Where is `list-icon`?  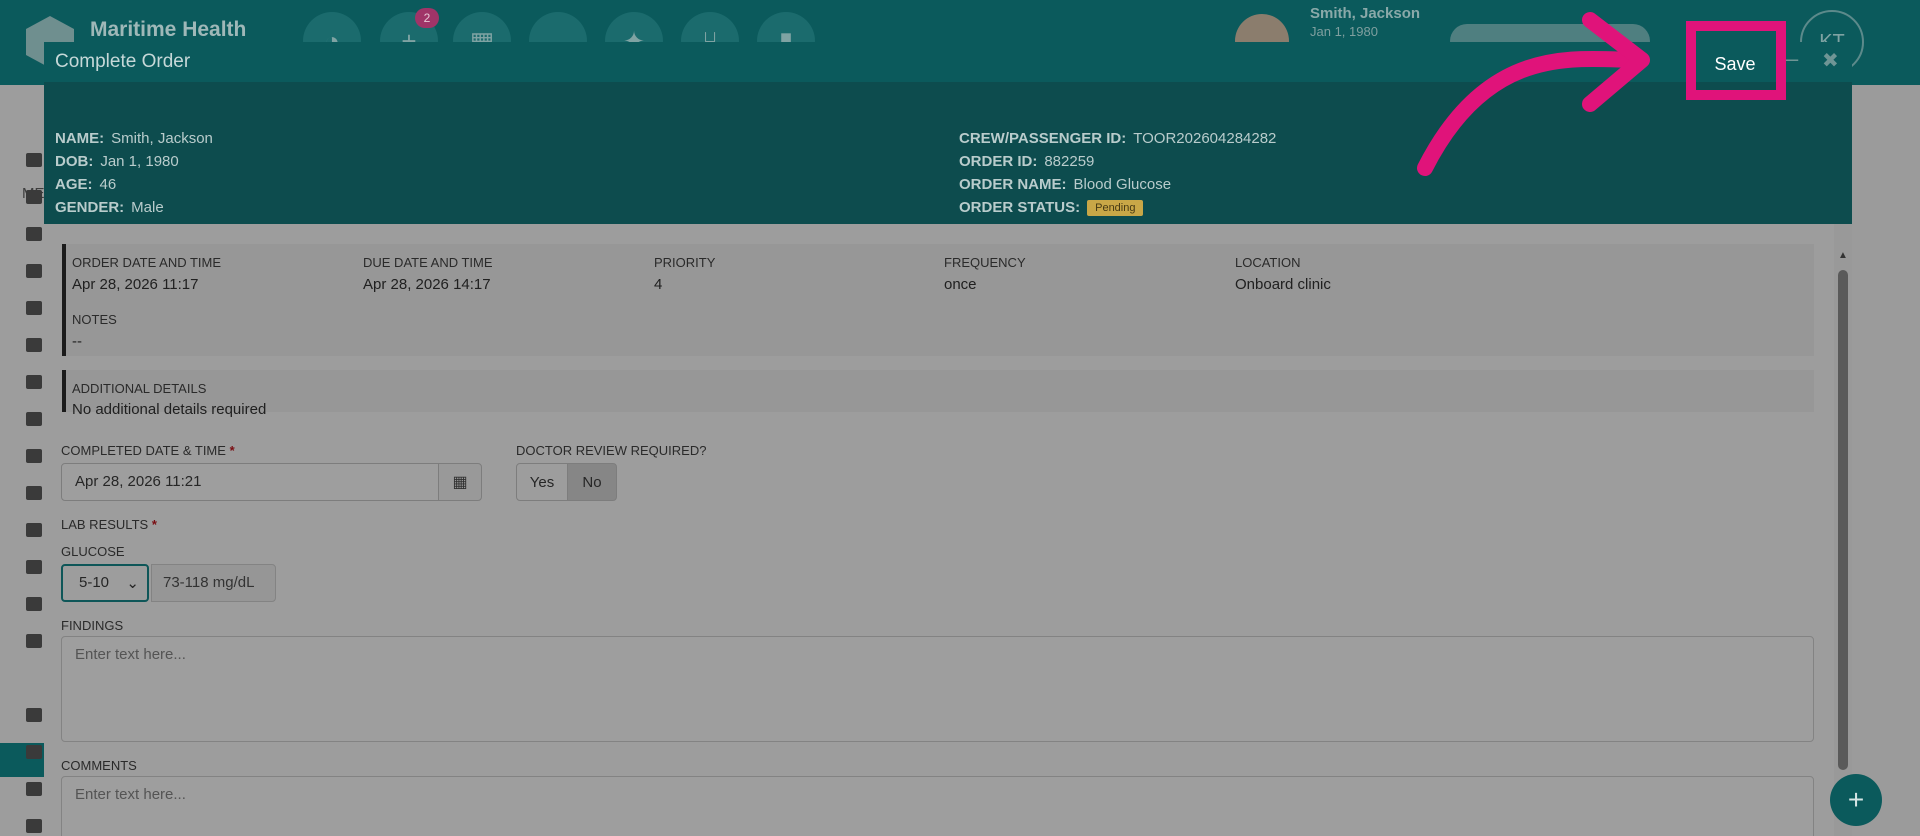
list-icon is located at coordinates (34, 789).